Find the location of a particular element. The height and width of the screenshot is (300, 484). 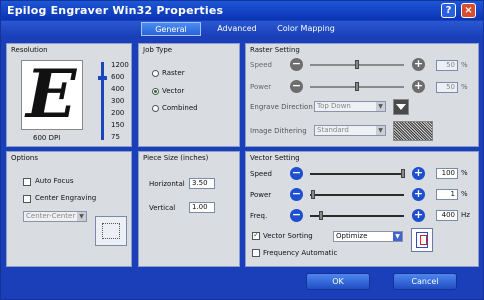

frequency-automatic-label: Frequency Automatic is located at coordinates (300, 253).